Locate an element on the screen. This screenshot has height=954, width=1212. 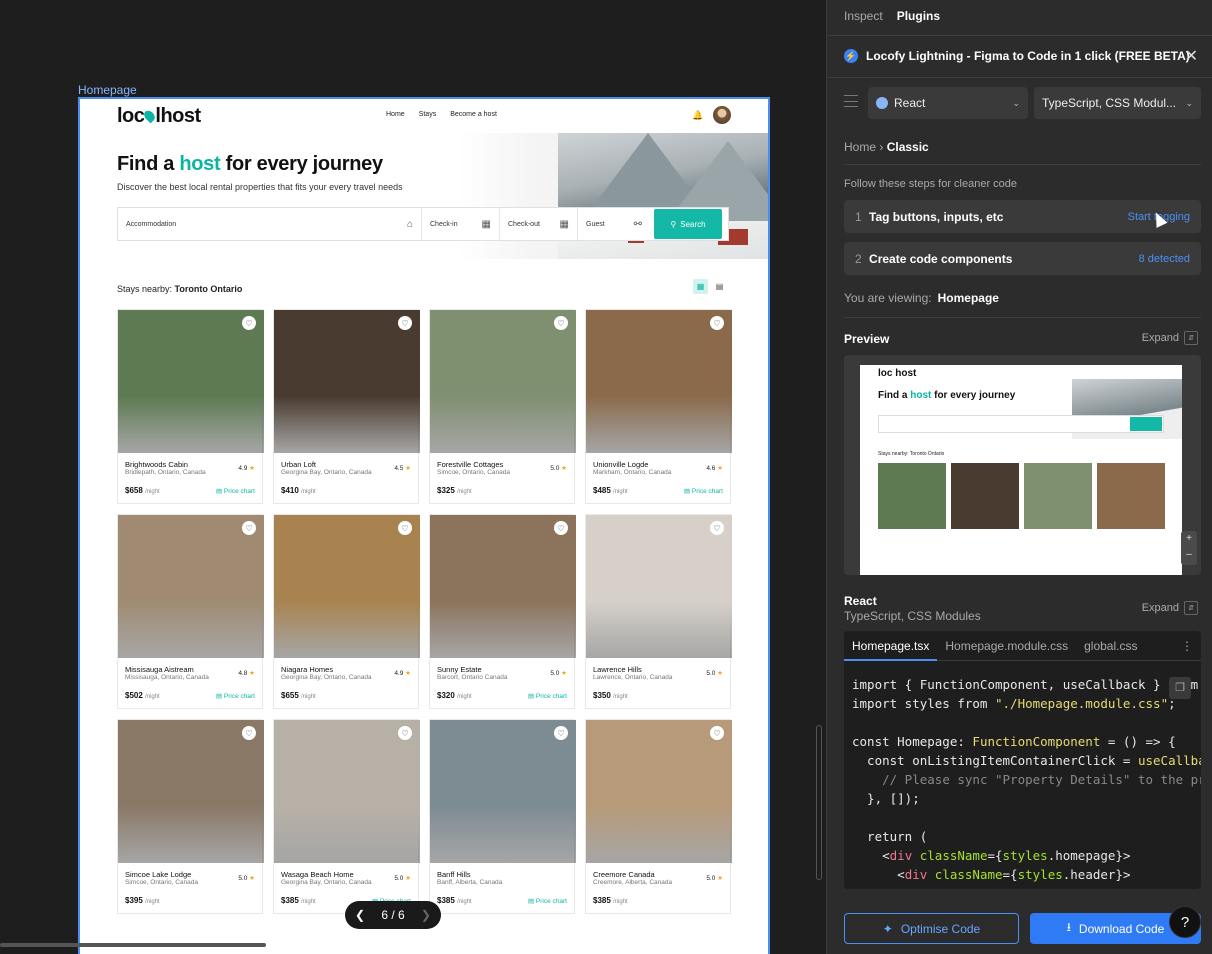
accommodation-field: Accommodation ⌂ is located at coordinates (270, 224).